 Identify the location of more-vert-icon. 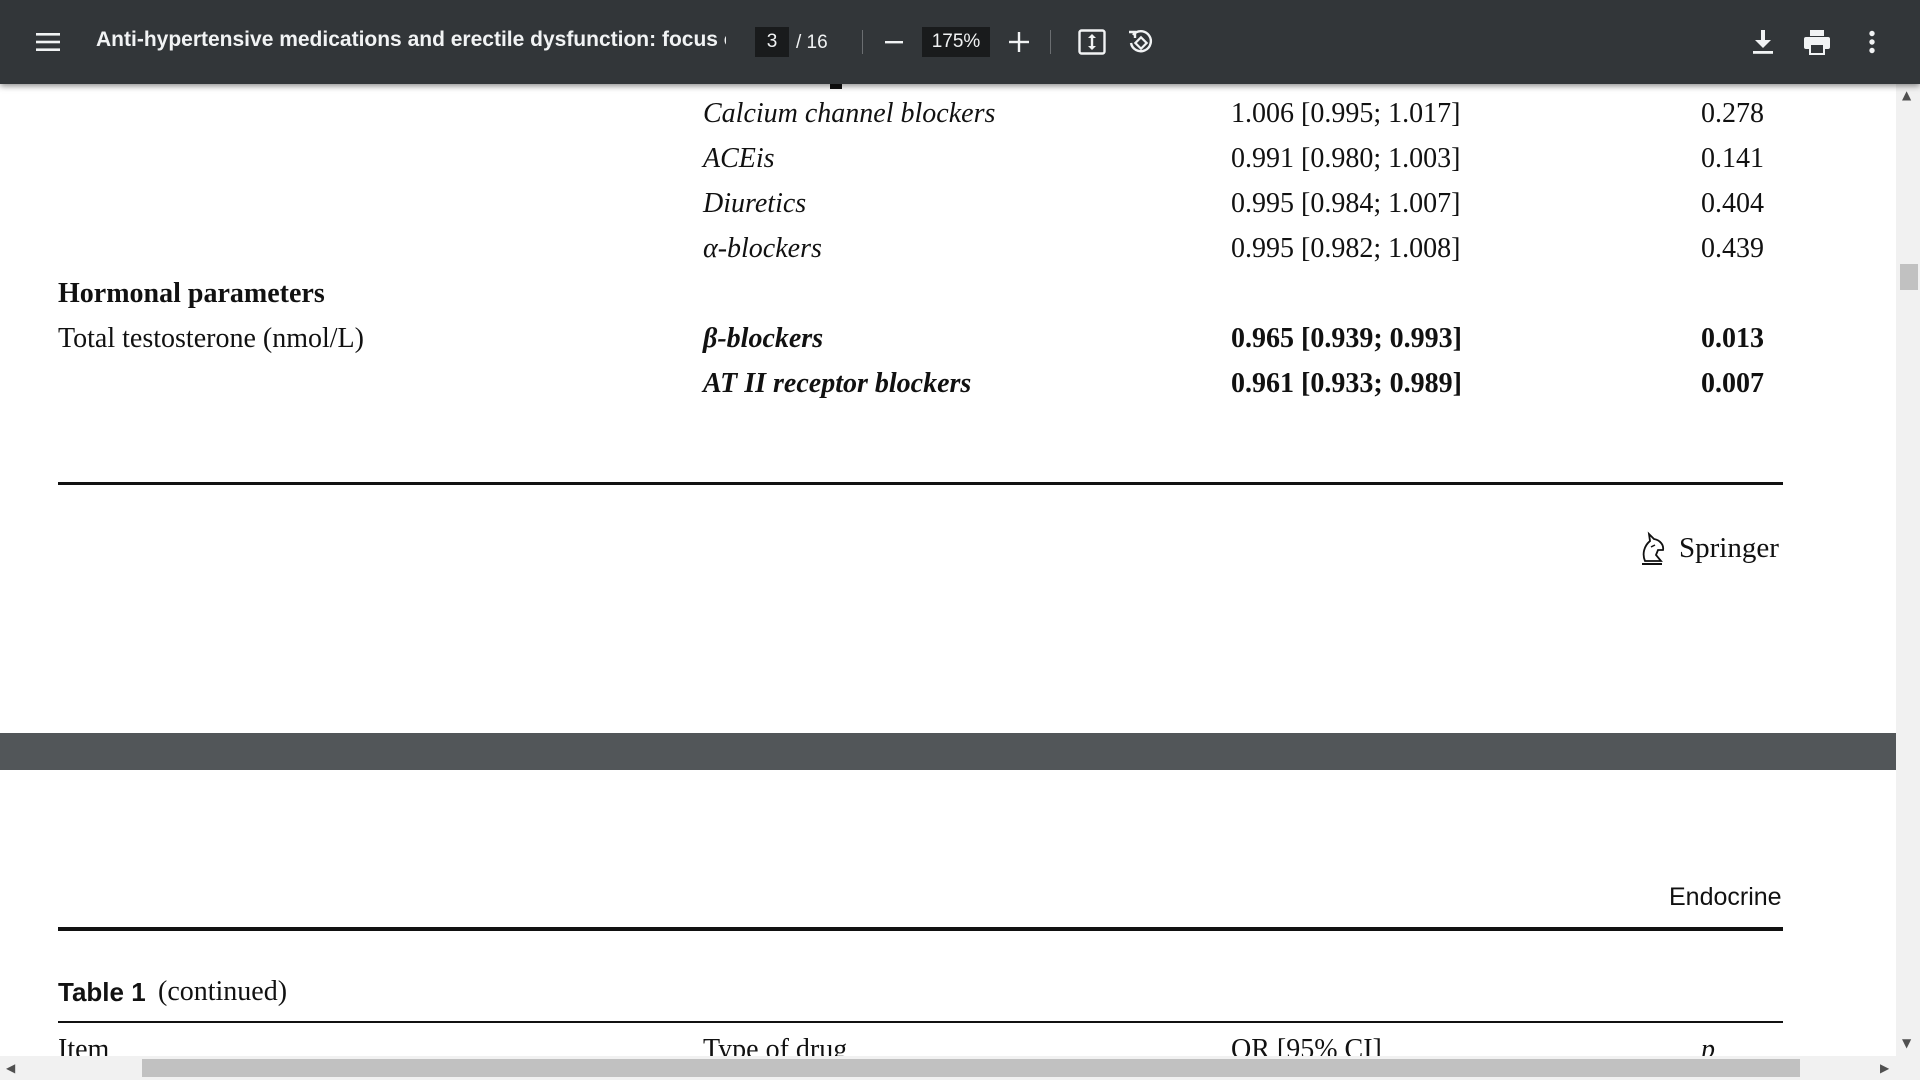
(1872, 42).